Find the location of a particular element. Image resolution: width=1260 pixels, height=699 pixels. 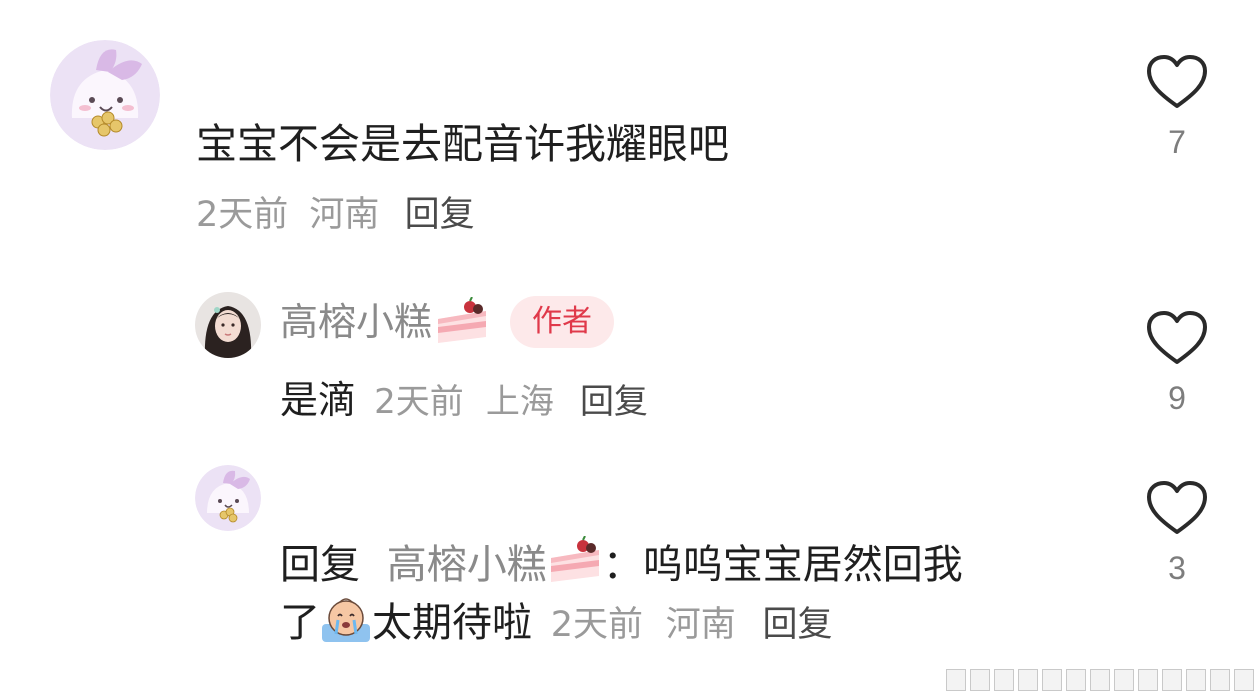

like-button: 3 is located at coordinates (1177, 533).